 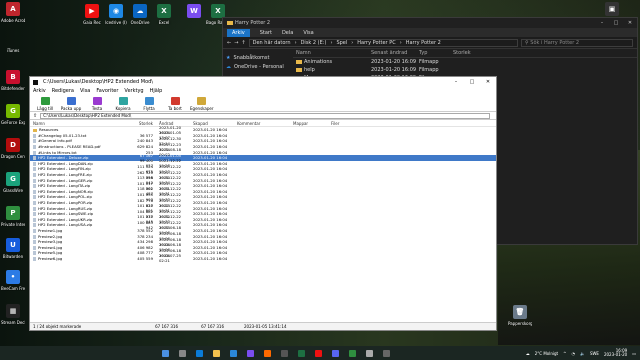 What do you see at coordinates (423, 43) in the screenshot?
I see `breadcrumb-item: Harry Potter 2` at bounding box center [423, 43].